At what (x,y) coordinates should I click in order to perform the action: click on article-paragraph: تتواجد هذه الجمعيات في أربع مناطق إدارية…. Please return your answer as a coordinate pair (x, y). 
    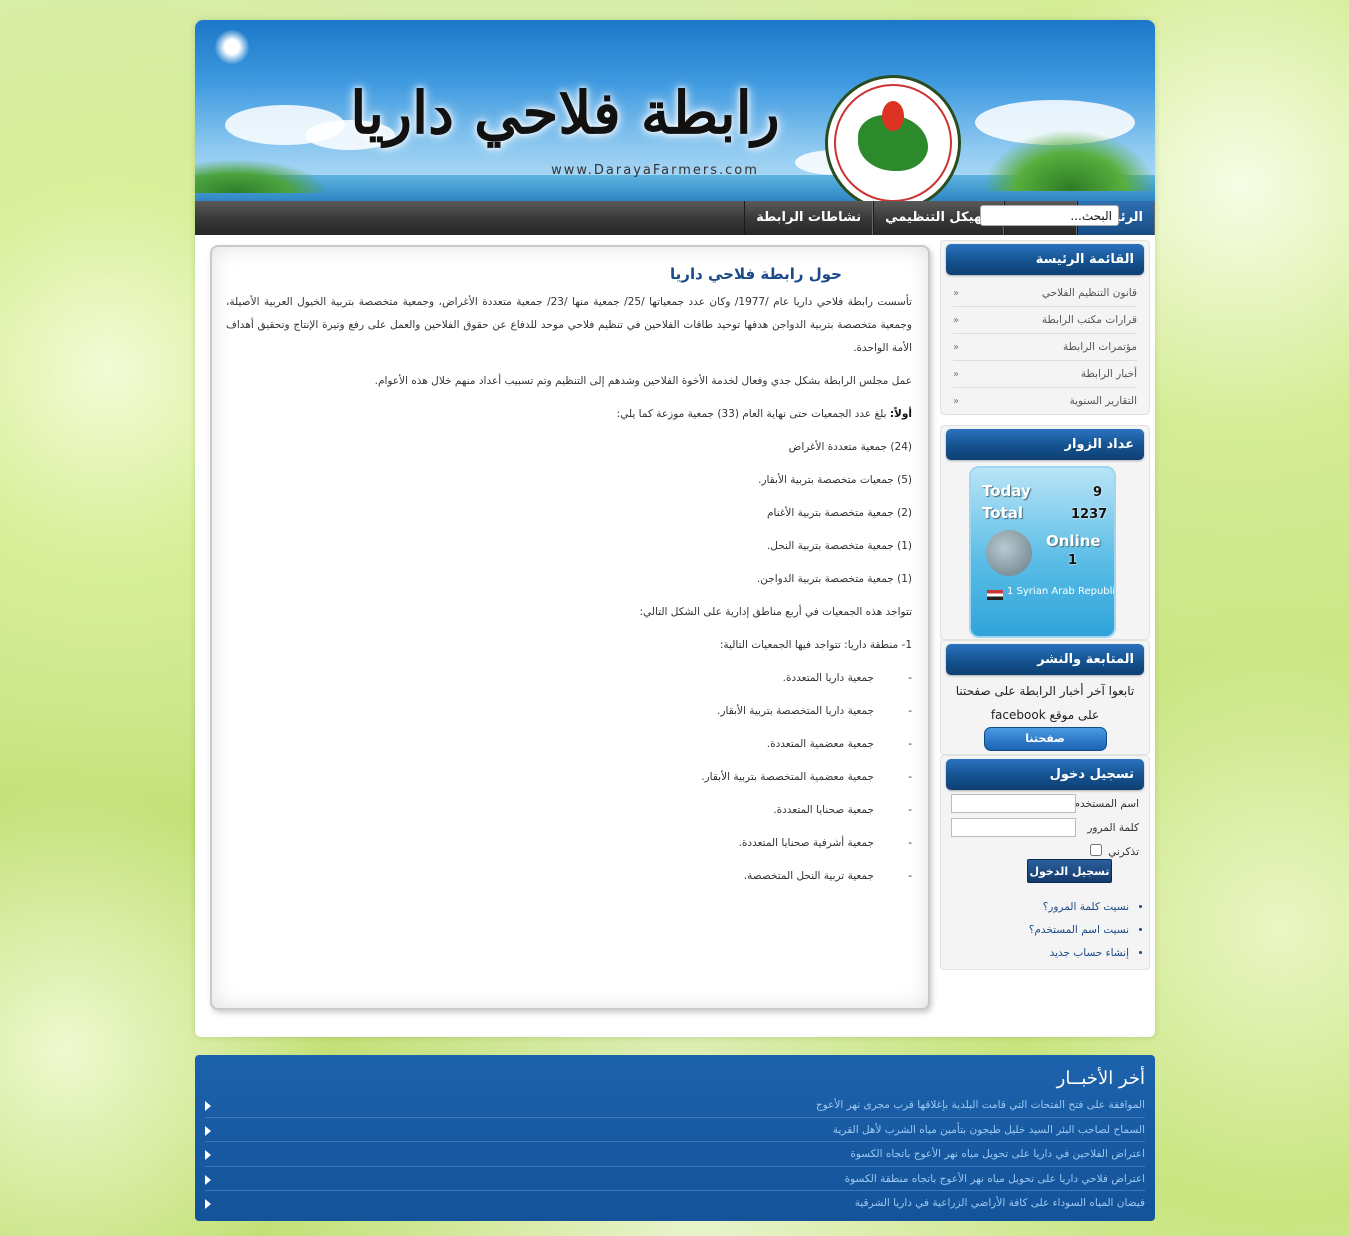
    Looking at the image, I should click on (775, 612).